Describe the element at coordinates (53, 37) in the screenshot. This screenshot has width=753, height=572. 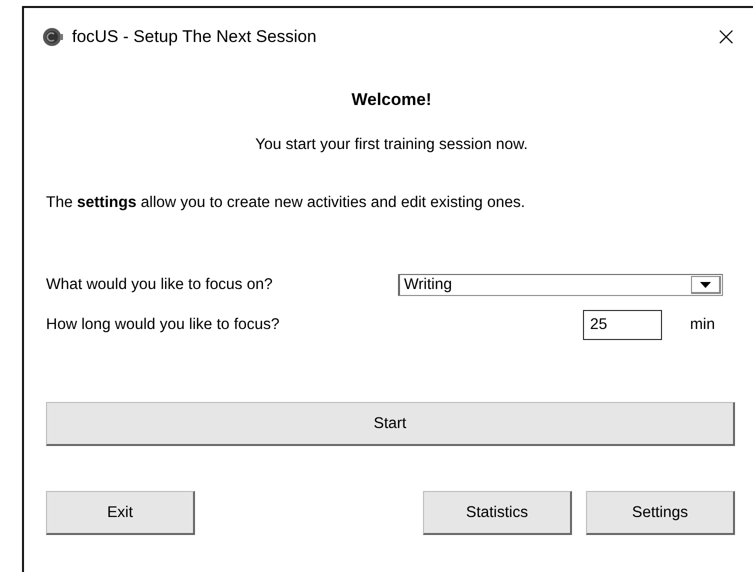
I see `app-icon` at that location.